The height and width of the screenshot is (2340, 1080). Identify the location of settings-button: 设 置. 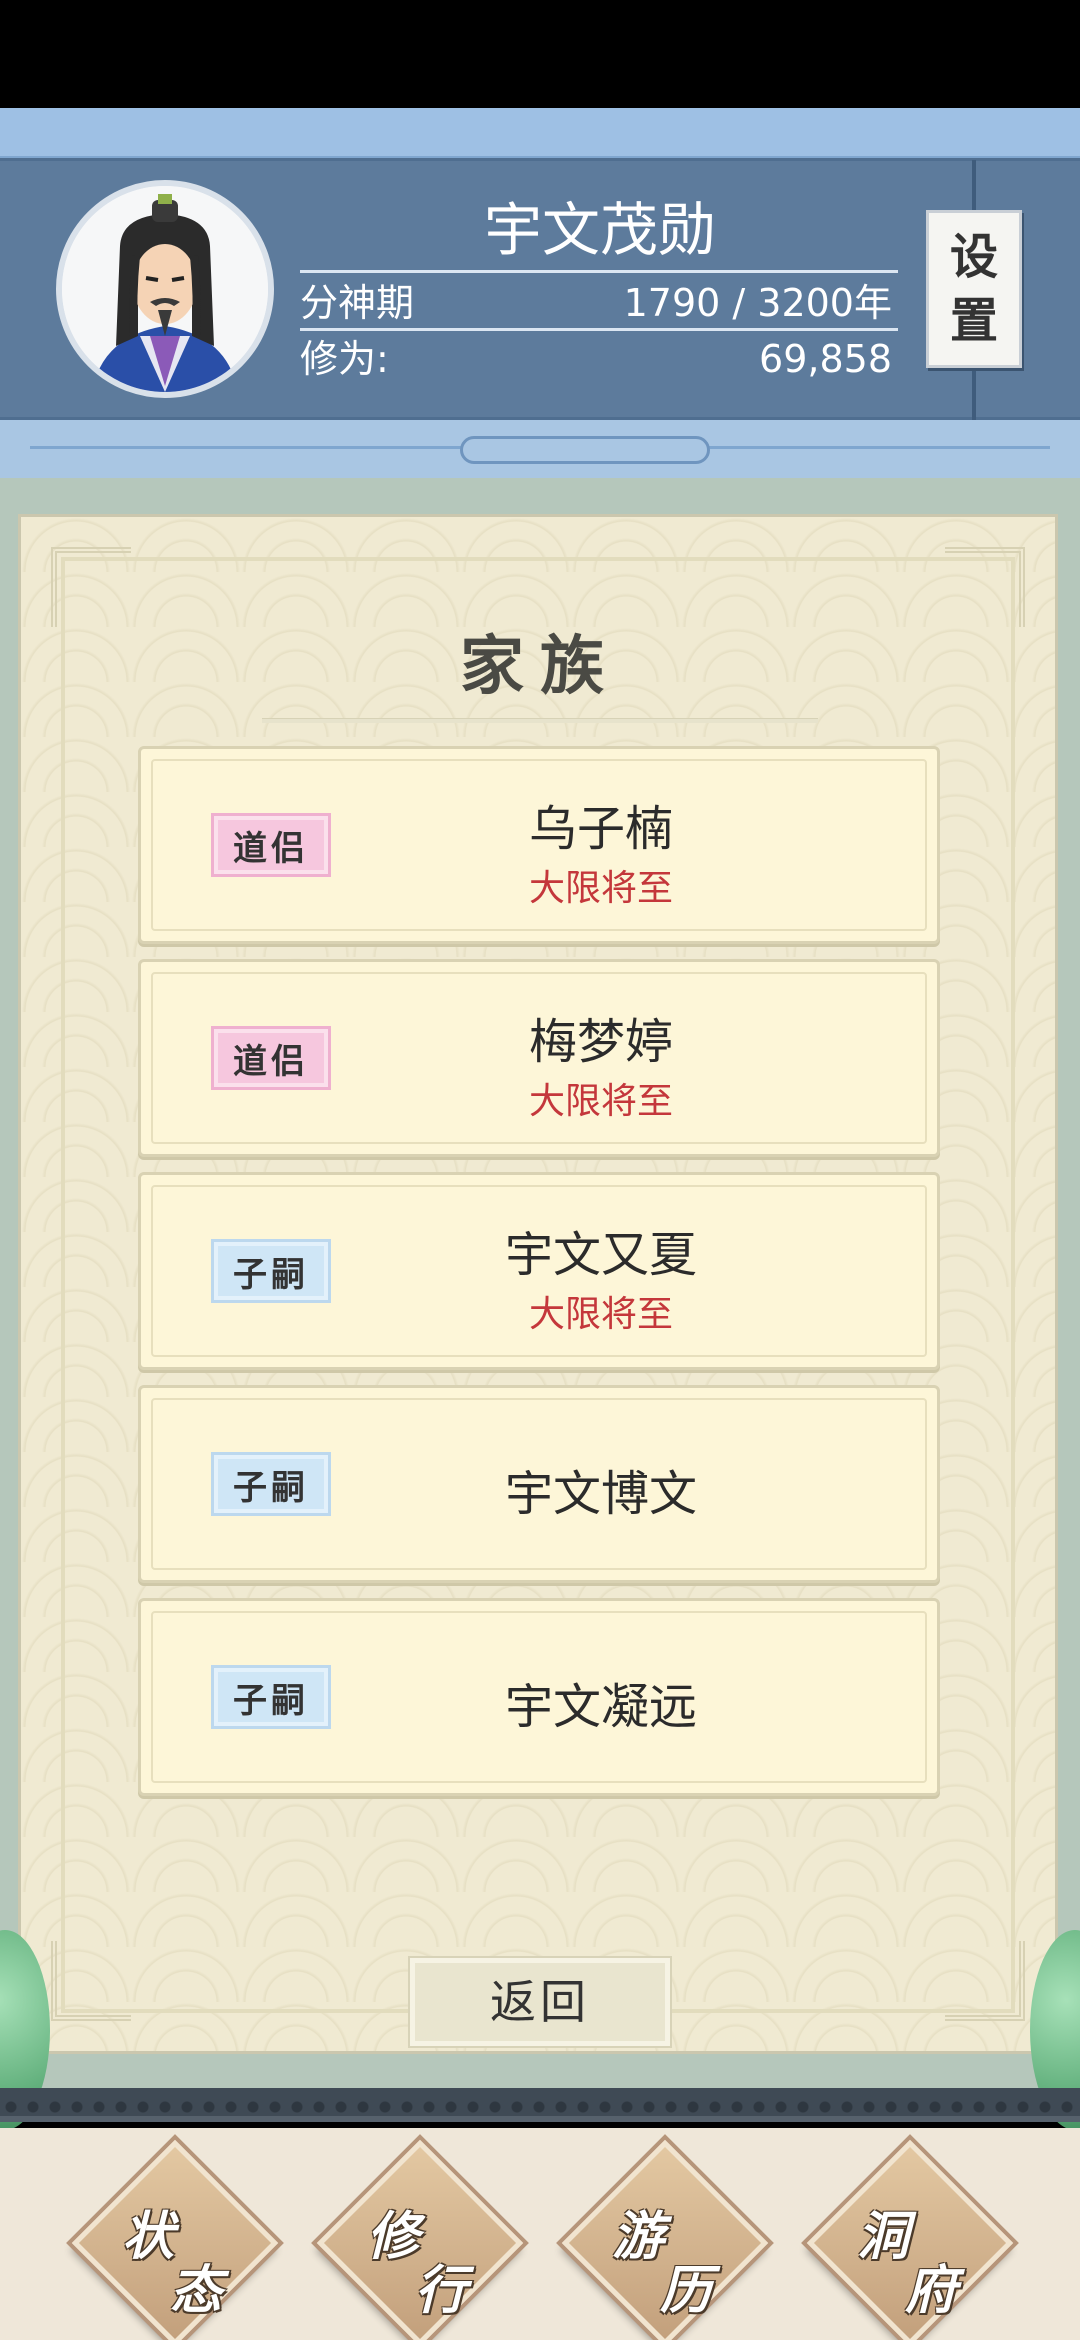
(974, 289).